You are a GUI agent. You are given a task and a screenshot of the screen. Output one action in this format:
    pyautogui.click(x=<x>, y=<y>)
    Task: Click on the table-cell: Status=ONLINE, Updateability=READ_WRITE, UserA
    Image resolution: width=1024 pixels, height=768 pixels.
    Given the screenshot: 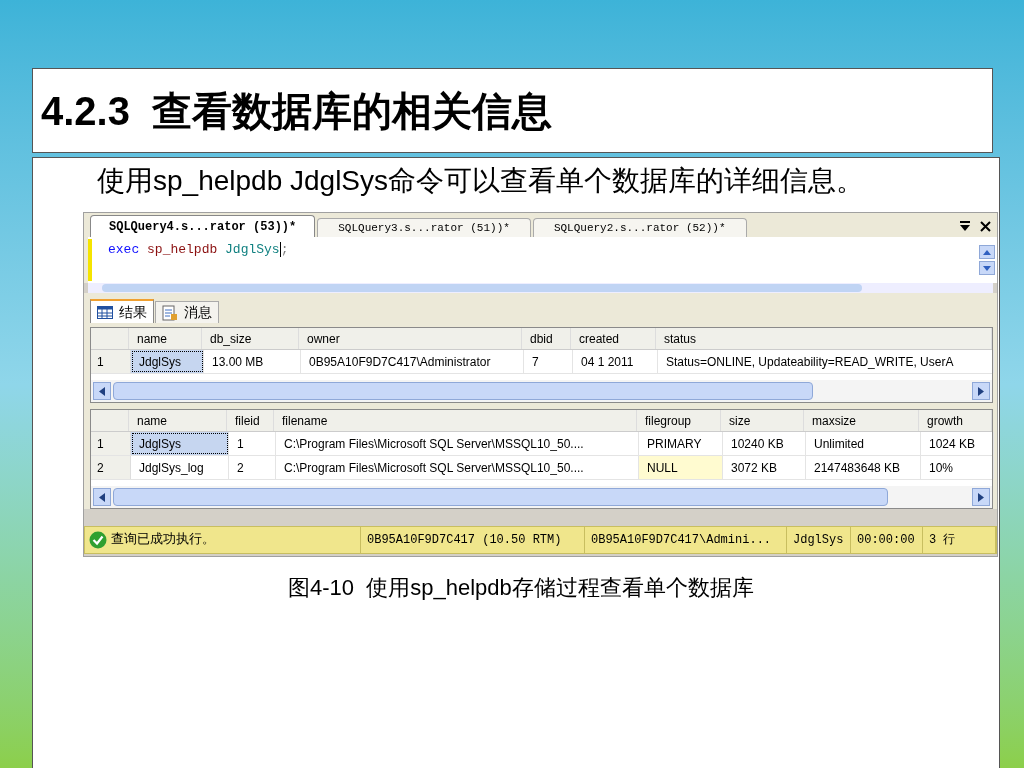 What is the action you would take?
    pyautogui.click(x=826, y=361)
    